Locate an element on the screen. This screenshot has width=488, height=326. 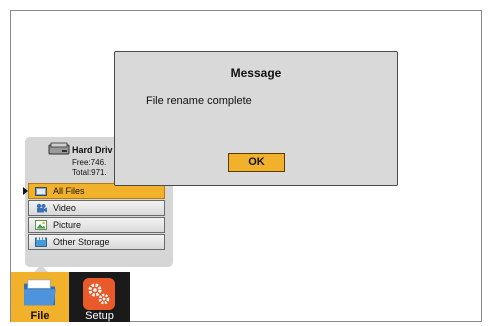
category-label: Other Storage is located at coordinates (81, 242).